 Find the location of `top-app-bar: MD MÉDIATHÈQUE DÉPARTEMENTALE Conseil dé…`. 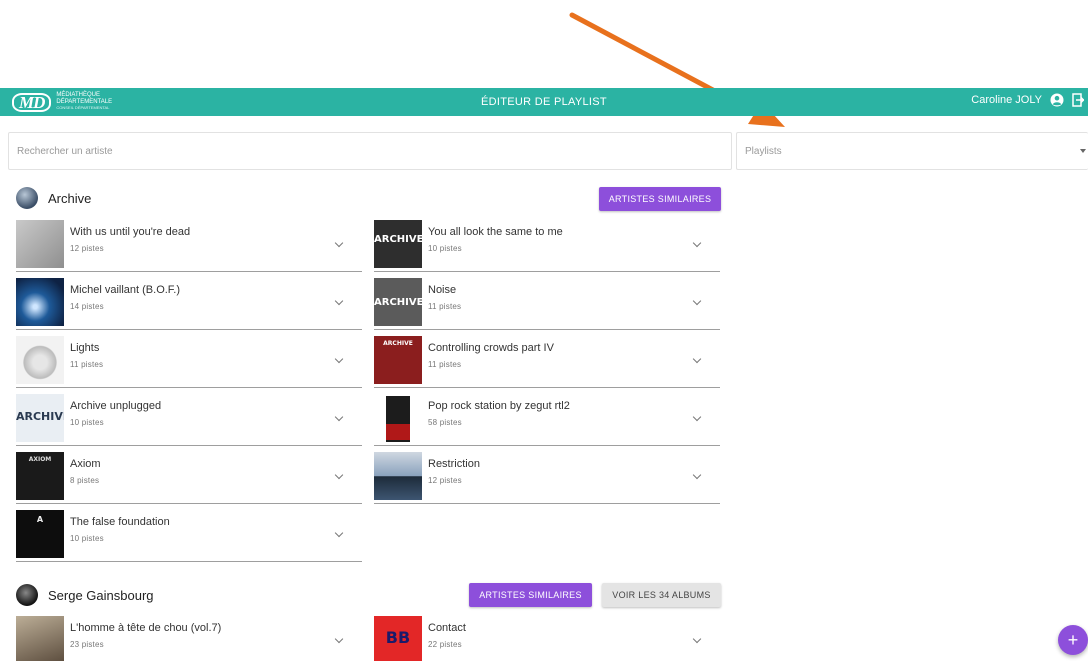

top-app-bar: MD MÉDIATHÈQUE DÉPARTEMENTALE Conseil dé… is located at coordinates (544, 102).